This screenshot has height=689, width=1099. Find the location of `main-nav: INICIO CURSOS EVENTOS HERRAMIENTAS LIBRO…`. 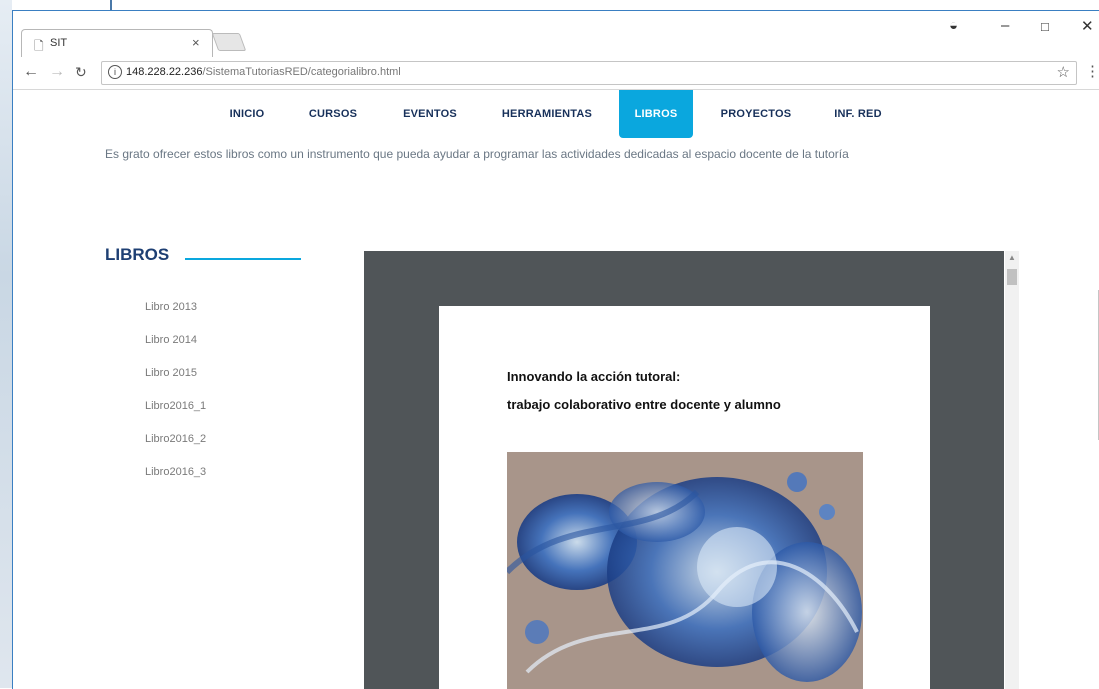

main-nav: INICIO CURSOS EVENTOS HERRAMIENTAS LIBRO… is located at coordinates (556, 114).